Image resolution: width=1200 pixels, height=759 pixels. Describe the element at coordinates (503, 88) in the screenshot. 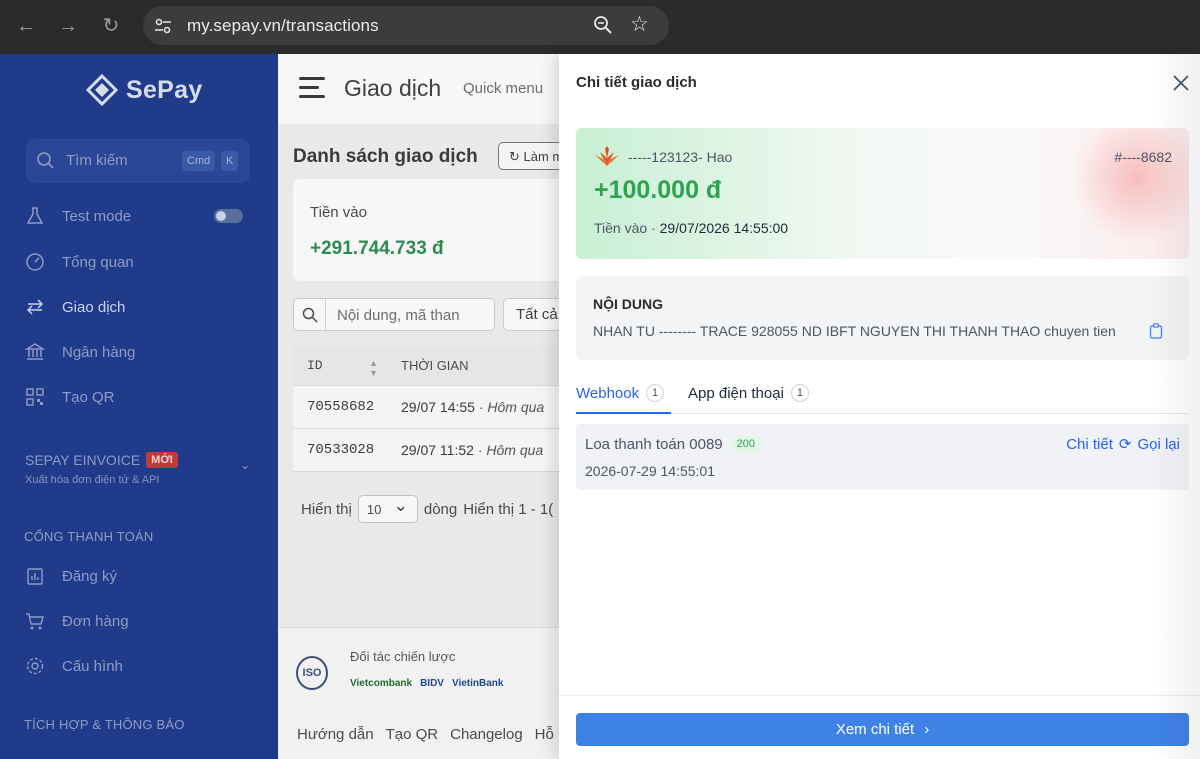

I see `quick-menu-button: Quick menu` at that location.